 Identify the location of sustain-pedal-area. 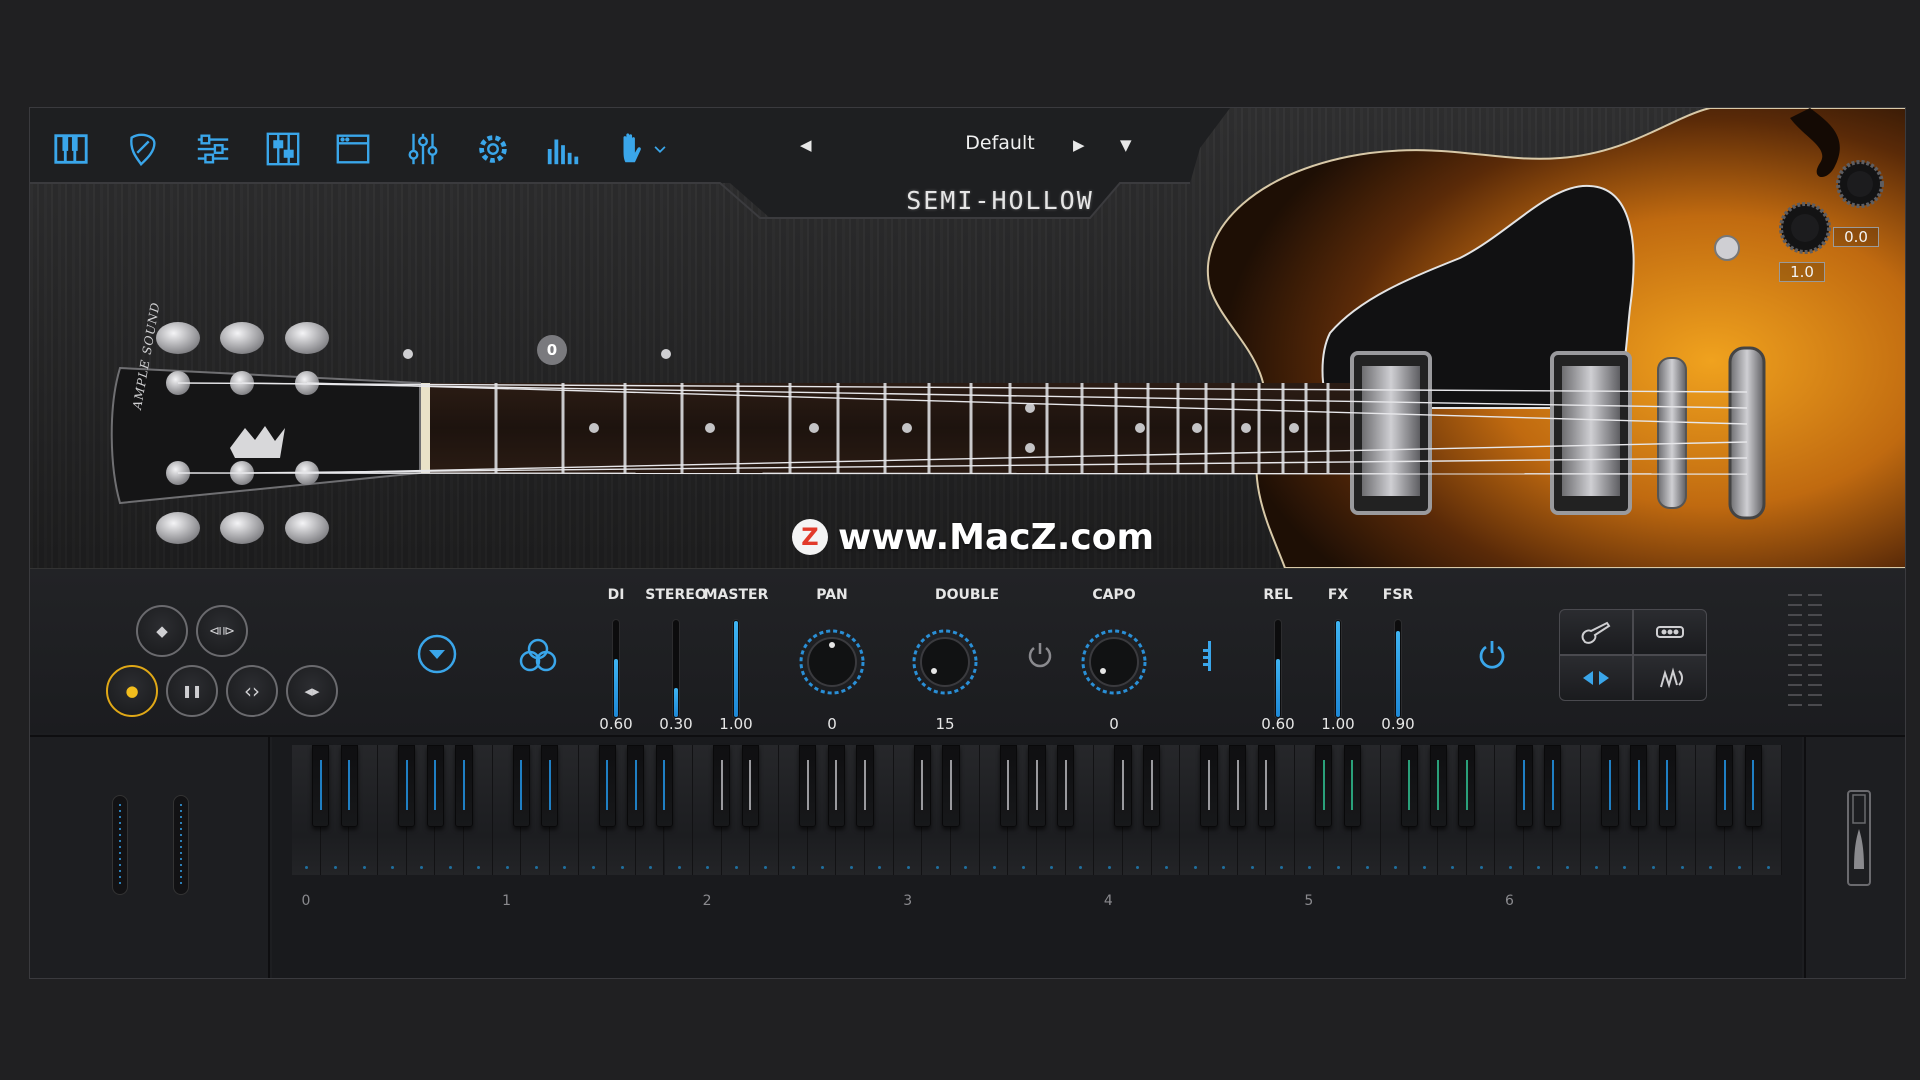
(1854, 857).